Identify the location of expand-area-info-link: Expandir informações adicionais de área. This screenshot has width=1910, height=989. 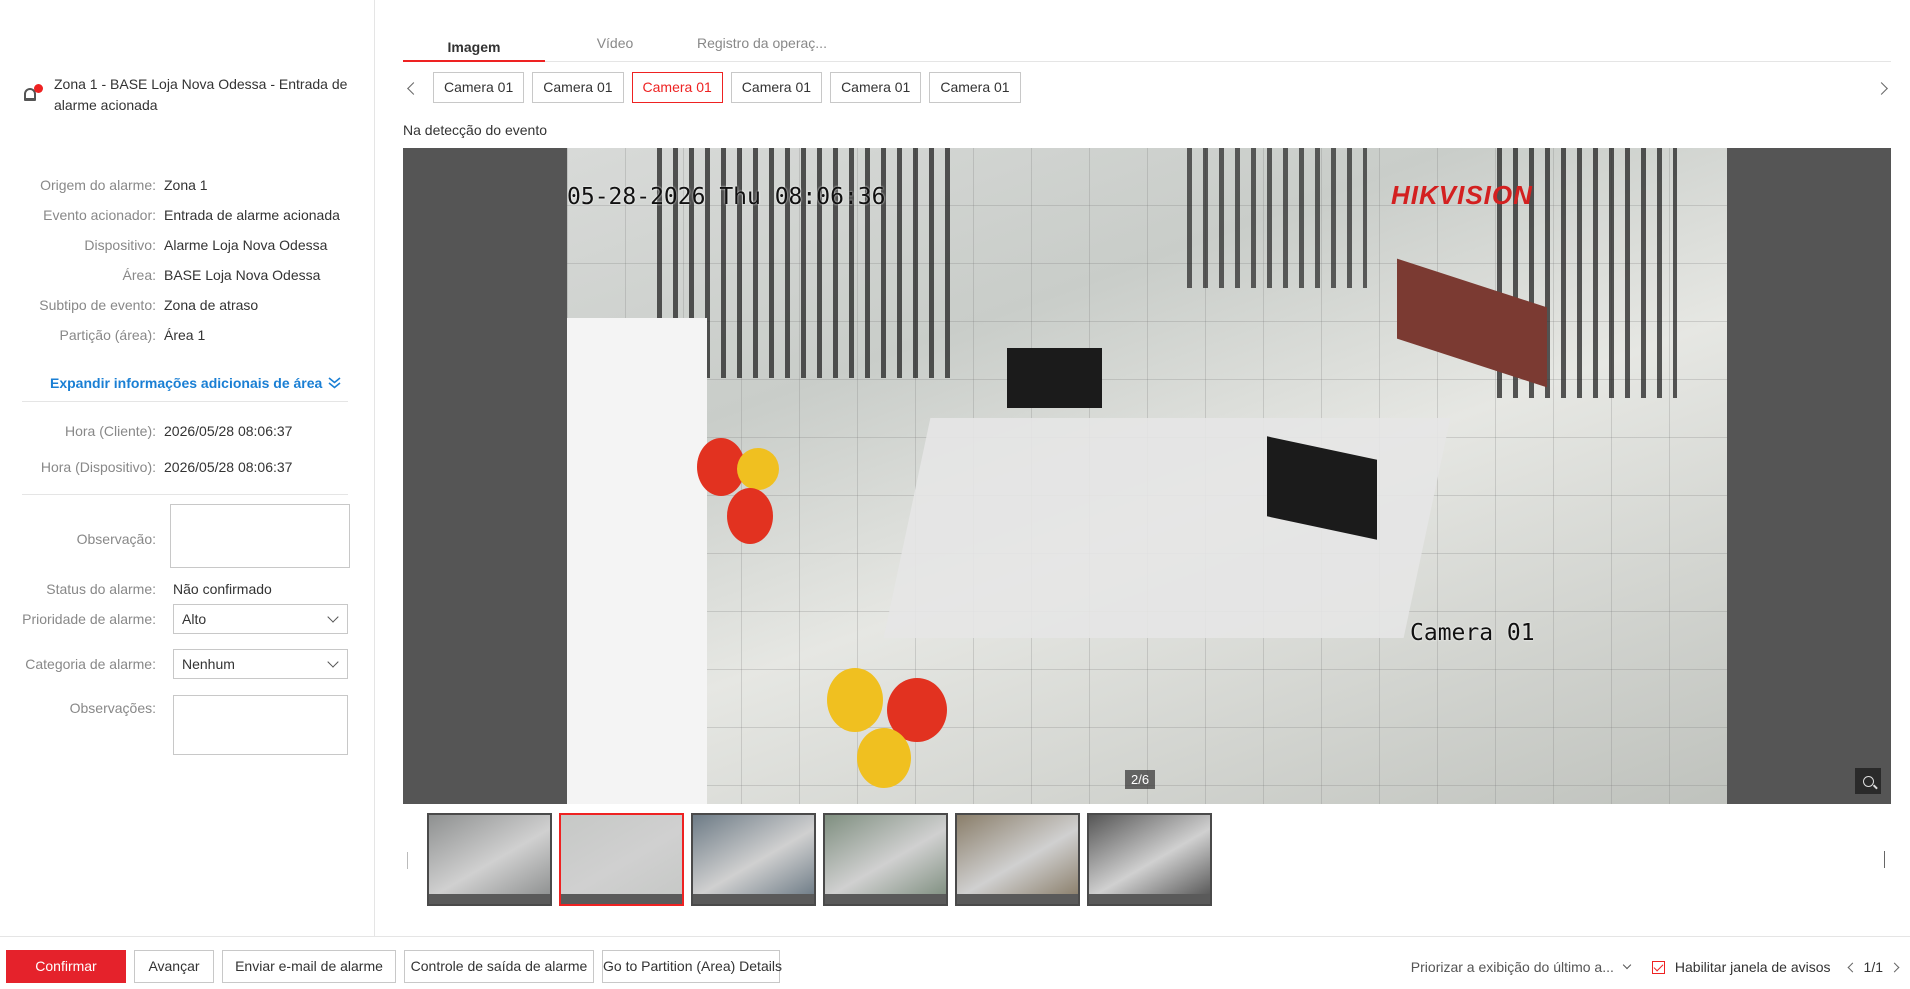
(195, 383).